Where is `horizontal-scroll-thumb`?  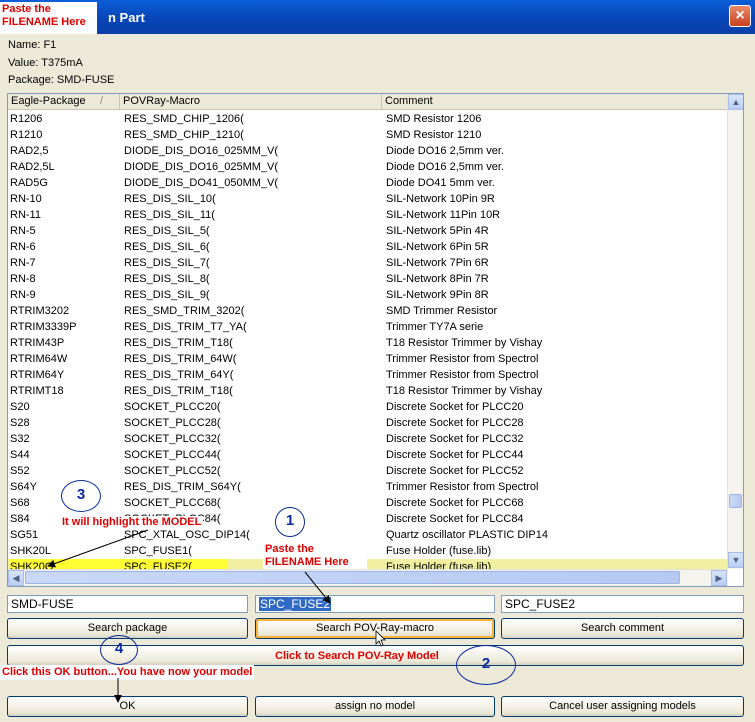
horizontal-scroll-thumb is located at coordinates (352, 577).